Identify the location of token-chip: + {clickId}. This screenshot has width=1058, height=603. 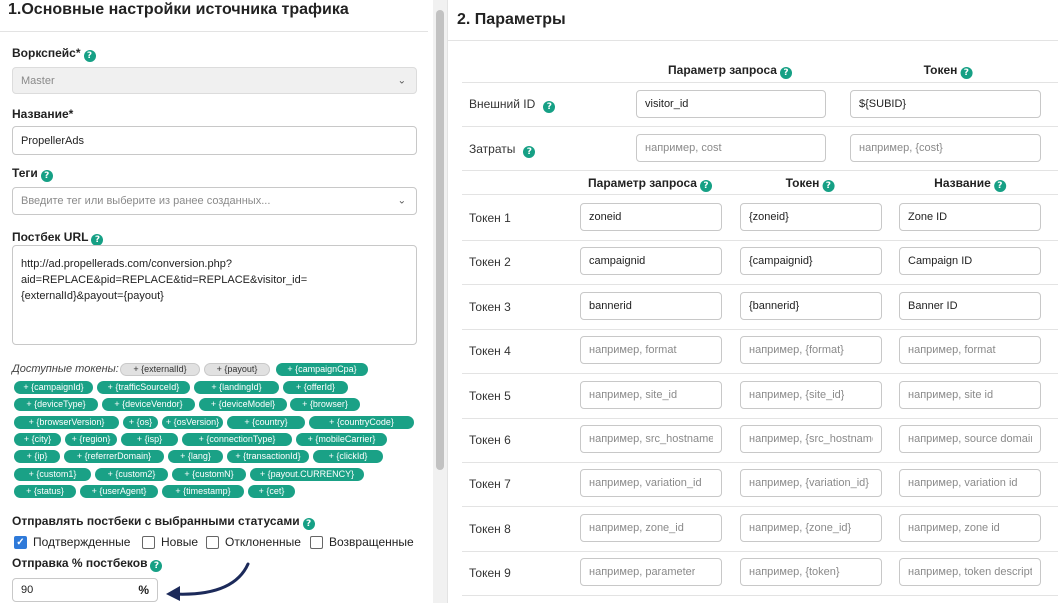
(348, 456).